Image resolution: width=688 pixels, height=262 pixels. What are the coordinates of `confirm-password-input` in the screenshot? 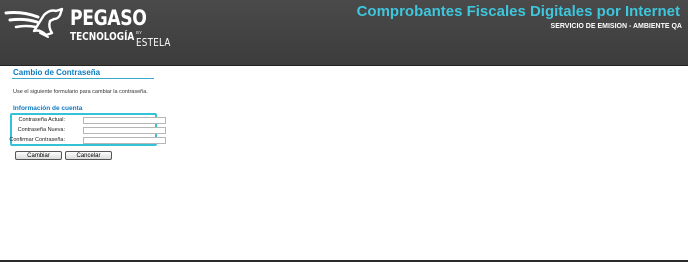 It's located at (124, 140).